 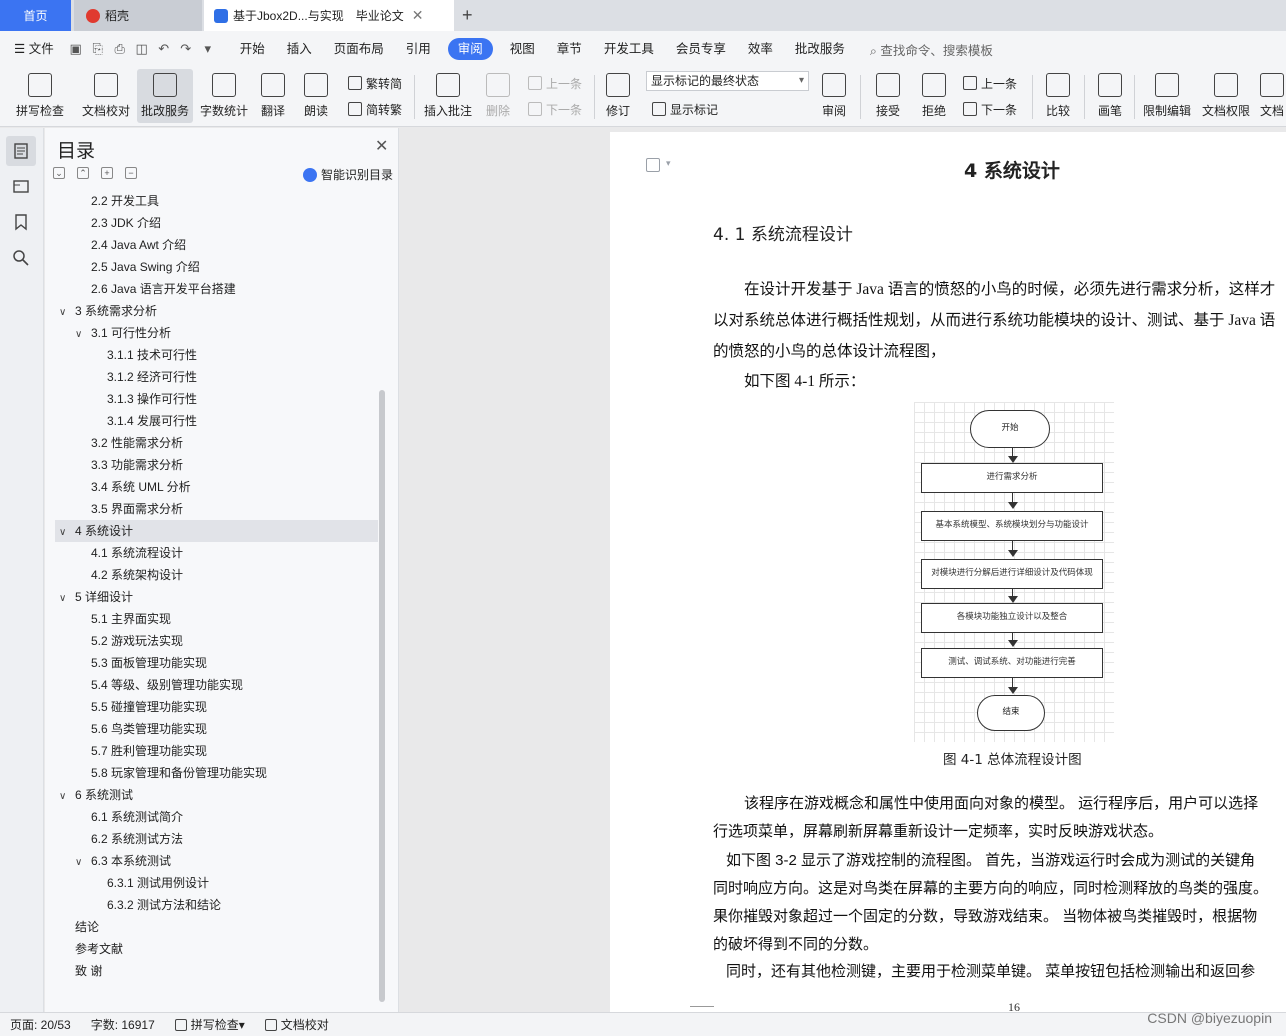 What do you see at coordinates (216, 201) in the screenshot?
I see `toc-item: 2.2 开发工具` at bounding box center [216, 201].